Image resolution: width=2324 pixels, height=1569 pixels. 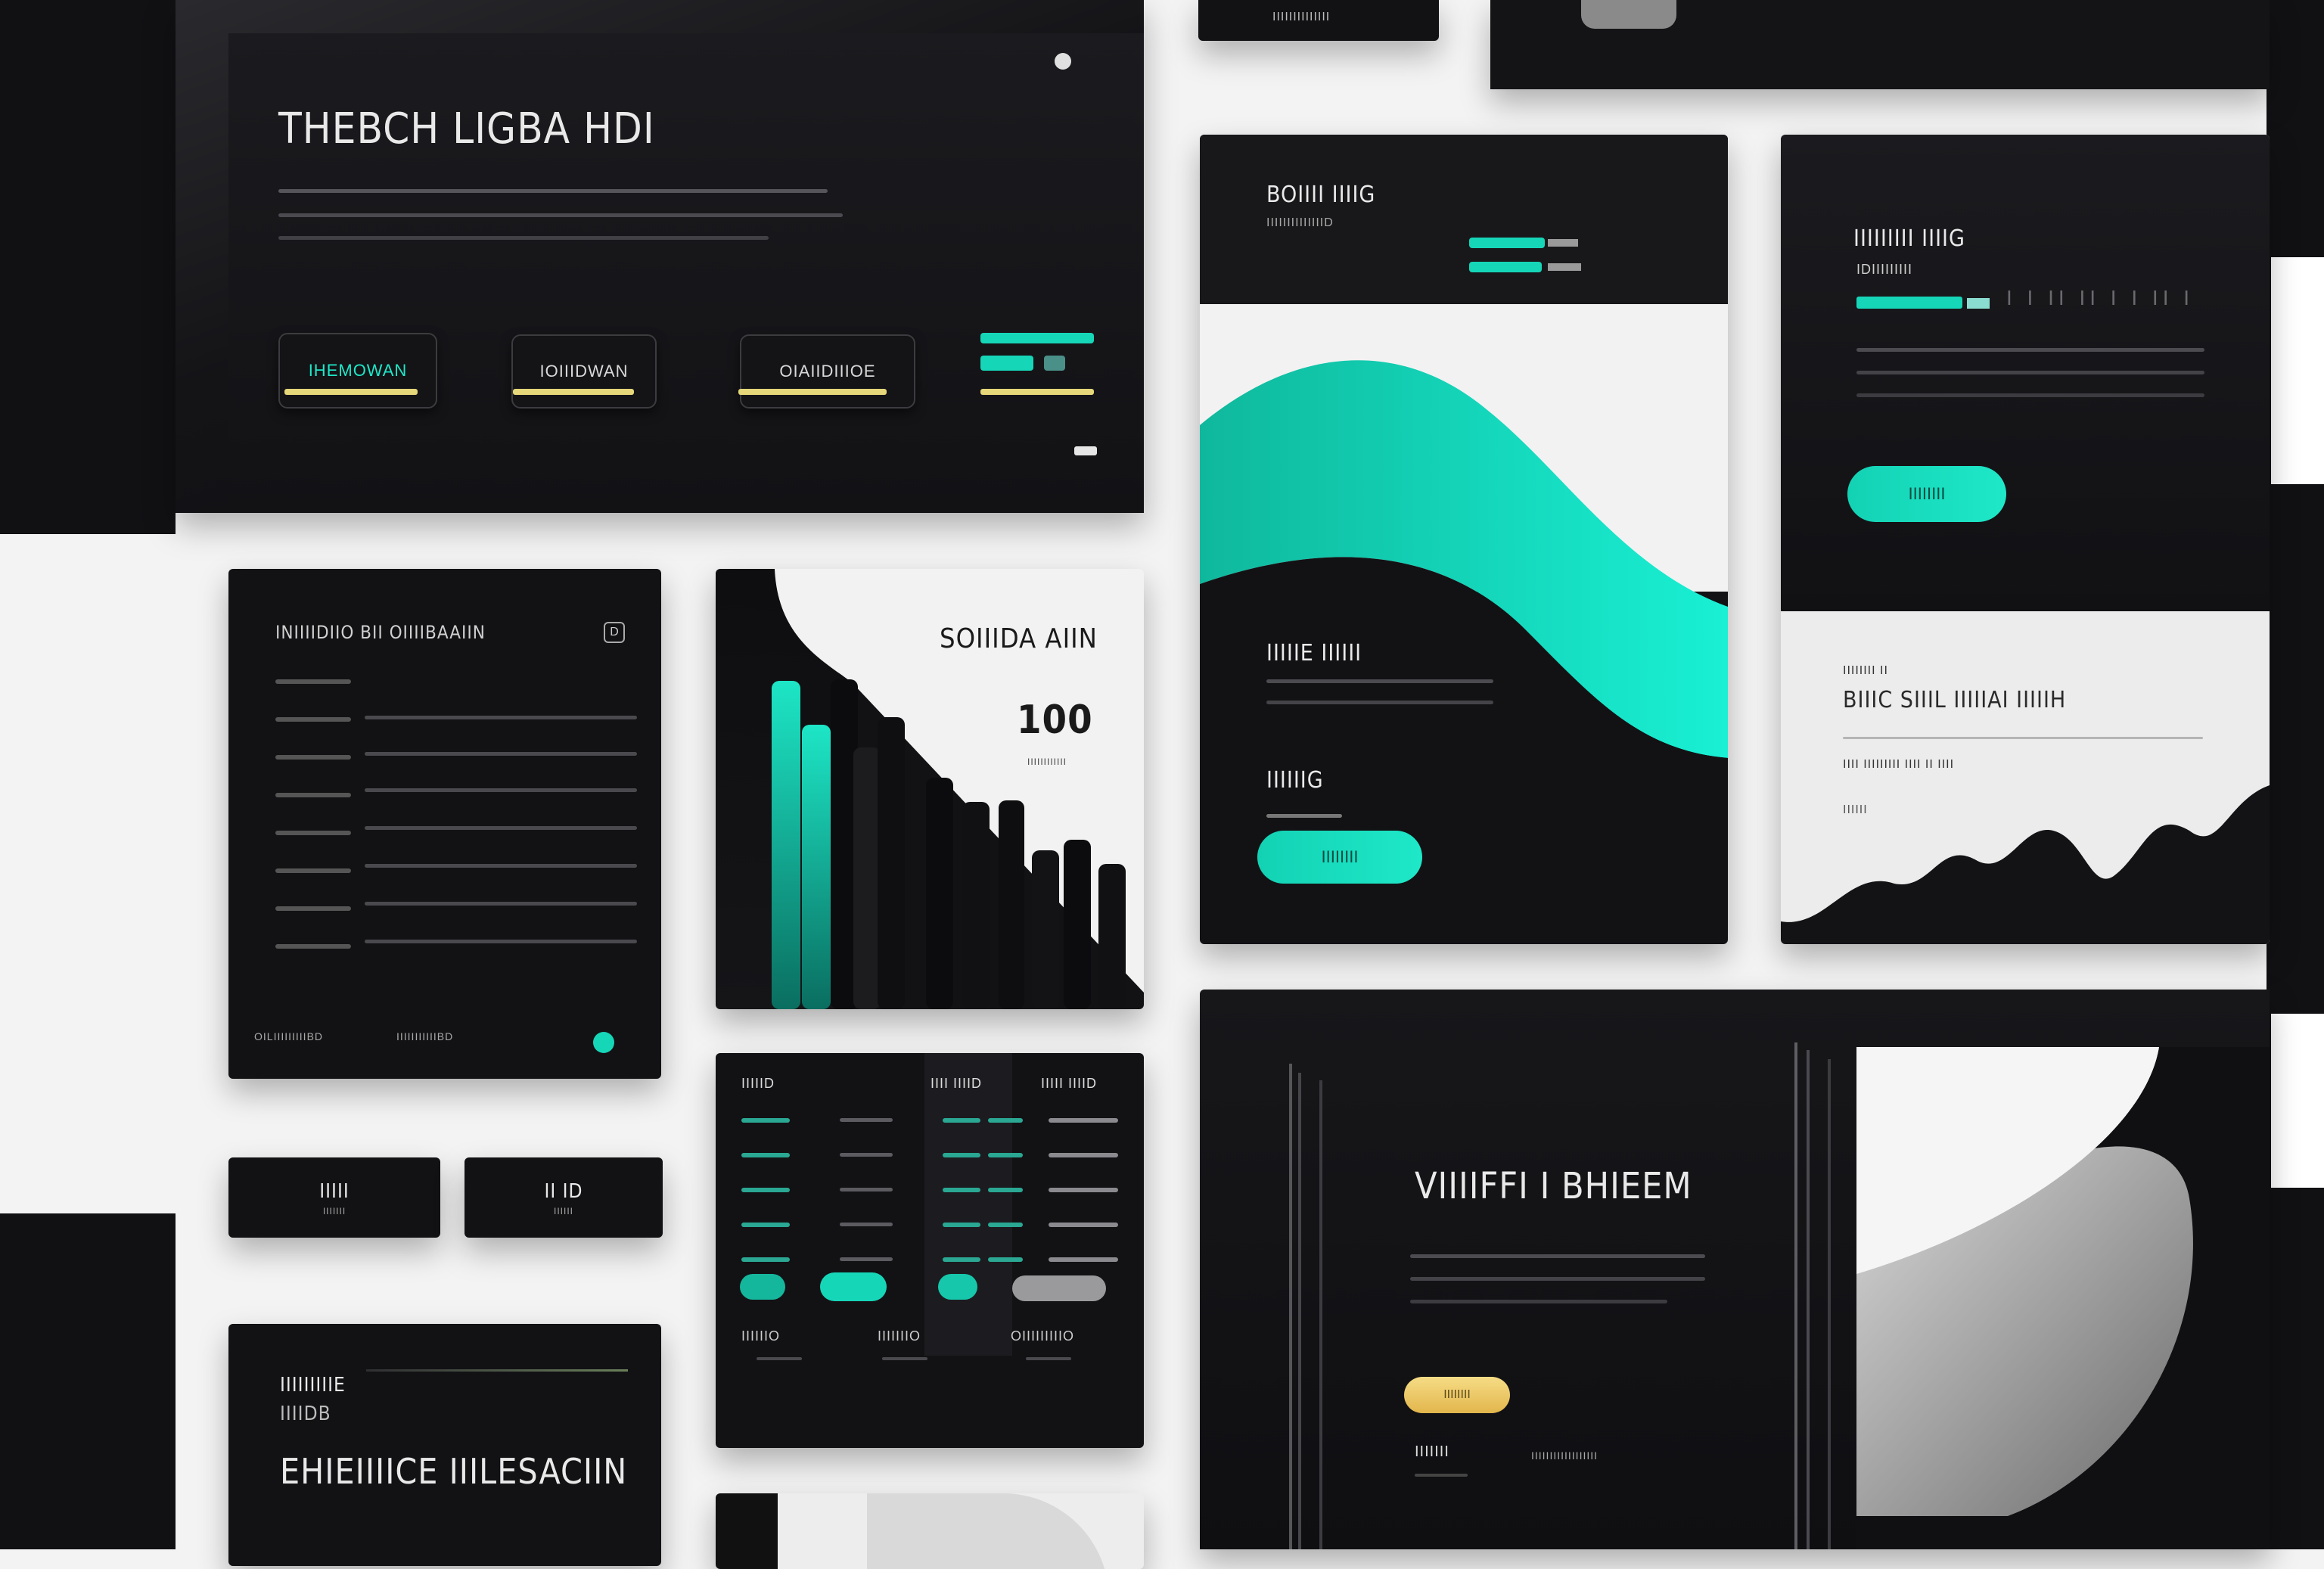 I want to click on top-strip-tab: IIIIIIIIIIIIII, so click(x=1318, y=20).